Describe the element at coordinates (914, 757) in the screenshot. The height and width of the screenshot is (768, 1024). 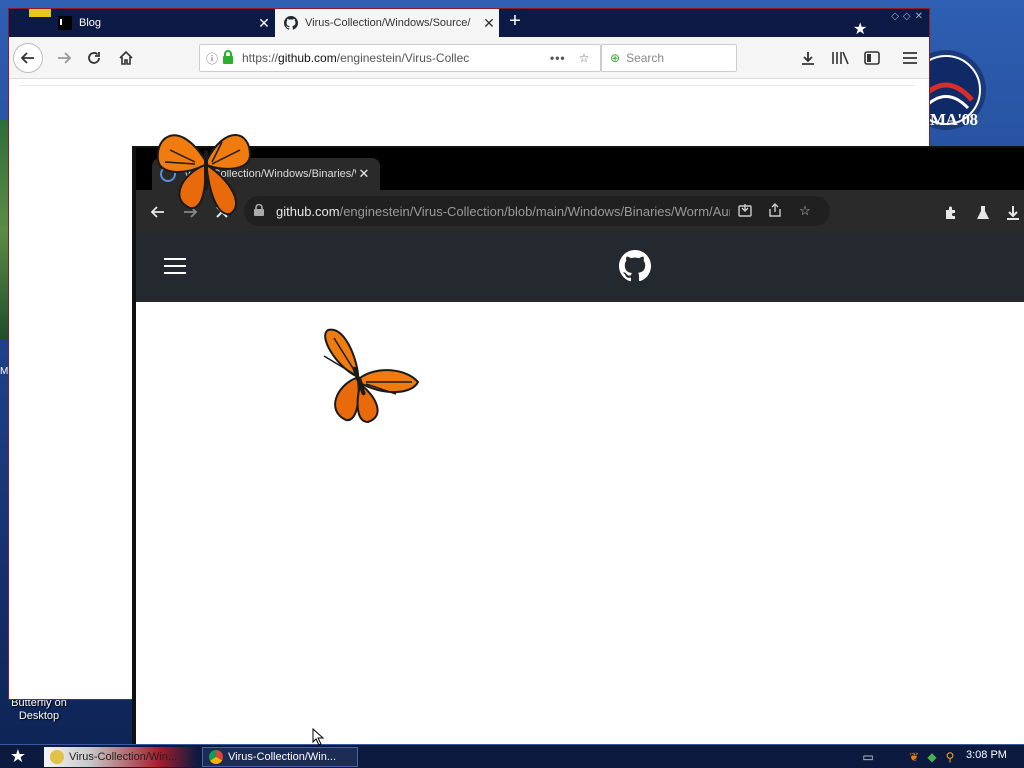
I see `butterfly-tray-icon: ❦` at that location.